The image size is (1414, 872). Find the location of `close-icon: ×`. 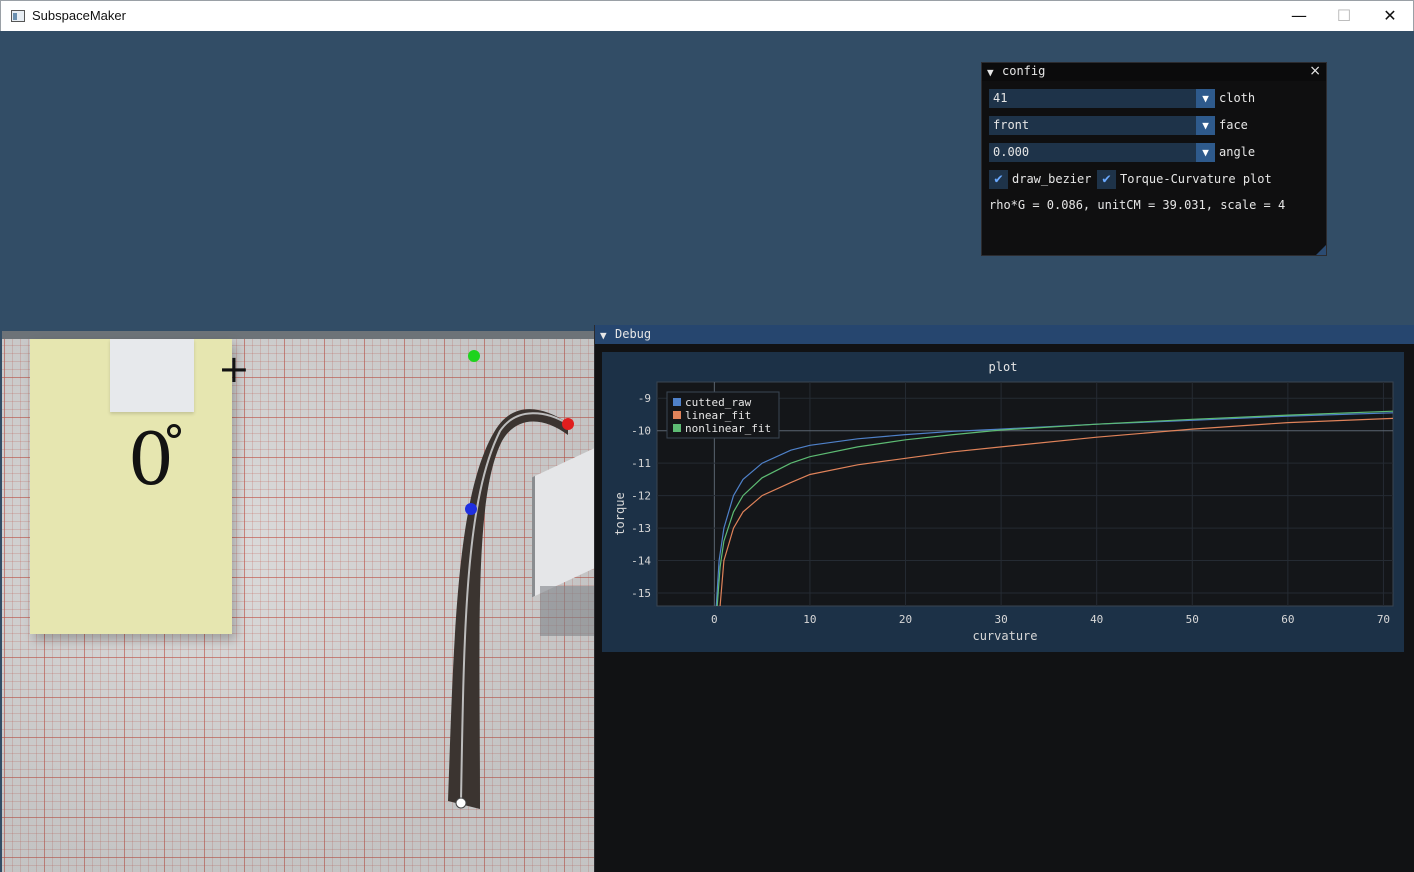

close-icon: × is located at coordinates (1315, 71).